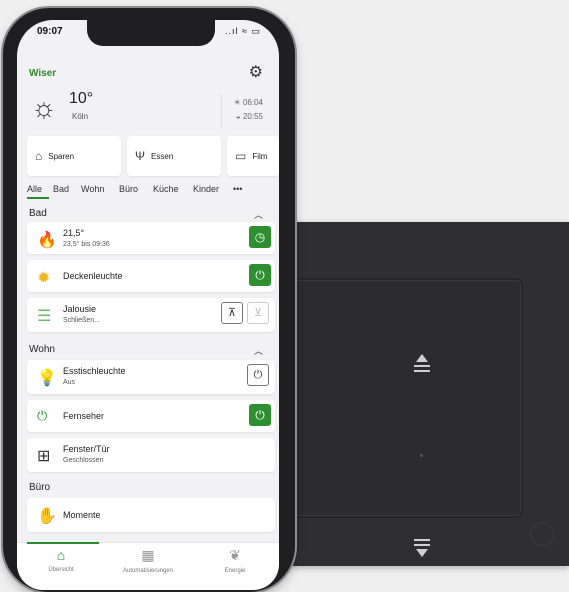  What do you see at coordinates (82, 515) in the screenshot?
I see `moments-title: Momente` at bounding box center [82, 515].